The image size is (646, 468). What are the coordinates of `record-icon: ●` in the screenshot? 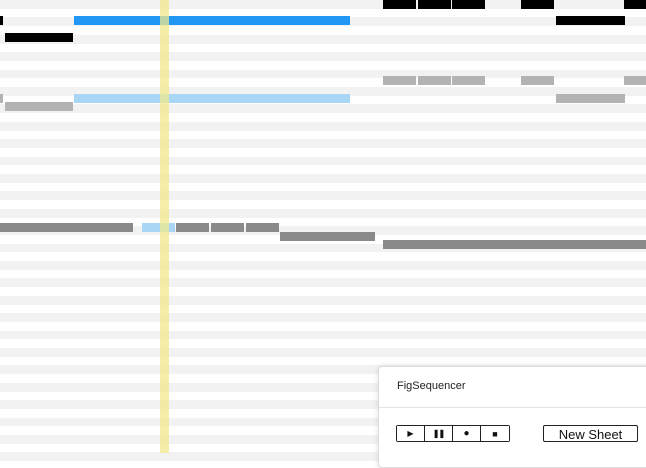 It's located at (466, 433).